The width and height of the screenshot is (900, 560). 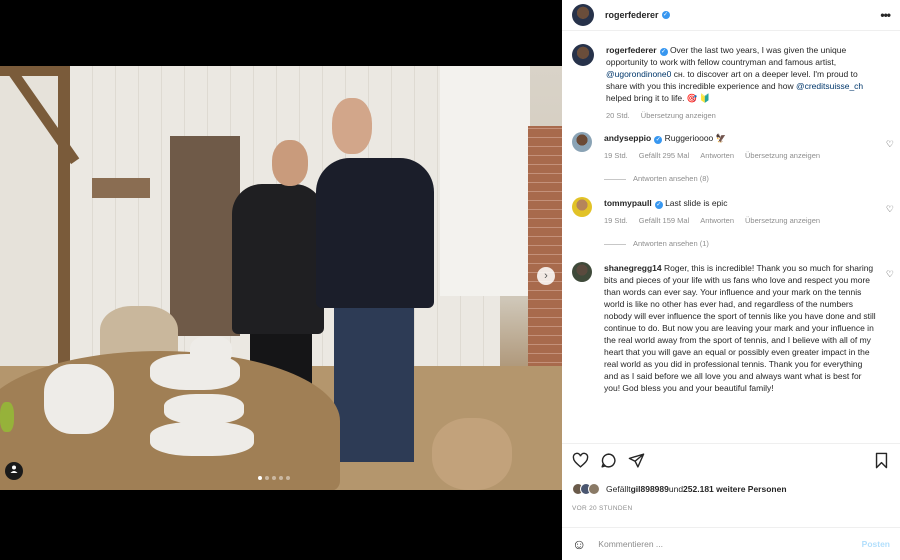 I want to click on mention-link: @ugorondinone0, so click(x=638, y=74).